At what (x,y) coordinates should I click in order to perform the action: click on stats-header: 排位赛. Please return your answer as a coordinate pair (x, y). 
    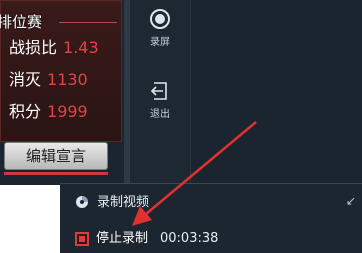
    Looking at the image, I should click on (61, 22).